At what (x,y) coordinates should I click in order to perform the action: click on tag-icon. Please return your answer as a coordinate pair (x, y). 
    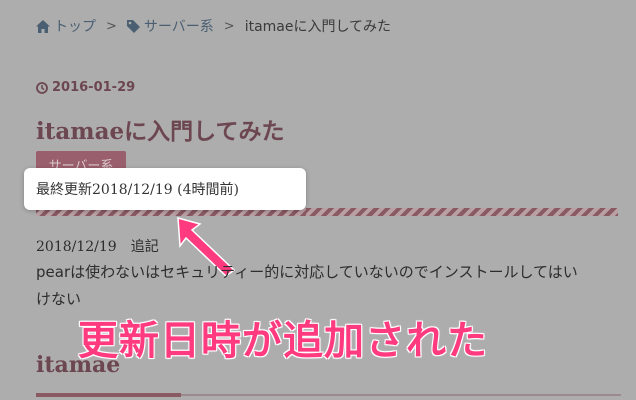
    Looking at the image, I should click on (133, 26).